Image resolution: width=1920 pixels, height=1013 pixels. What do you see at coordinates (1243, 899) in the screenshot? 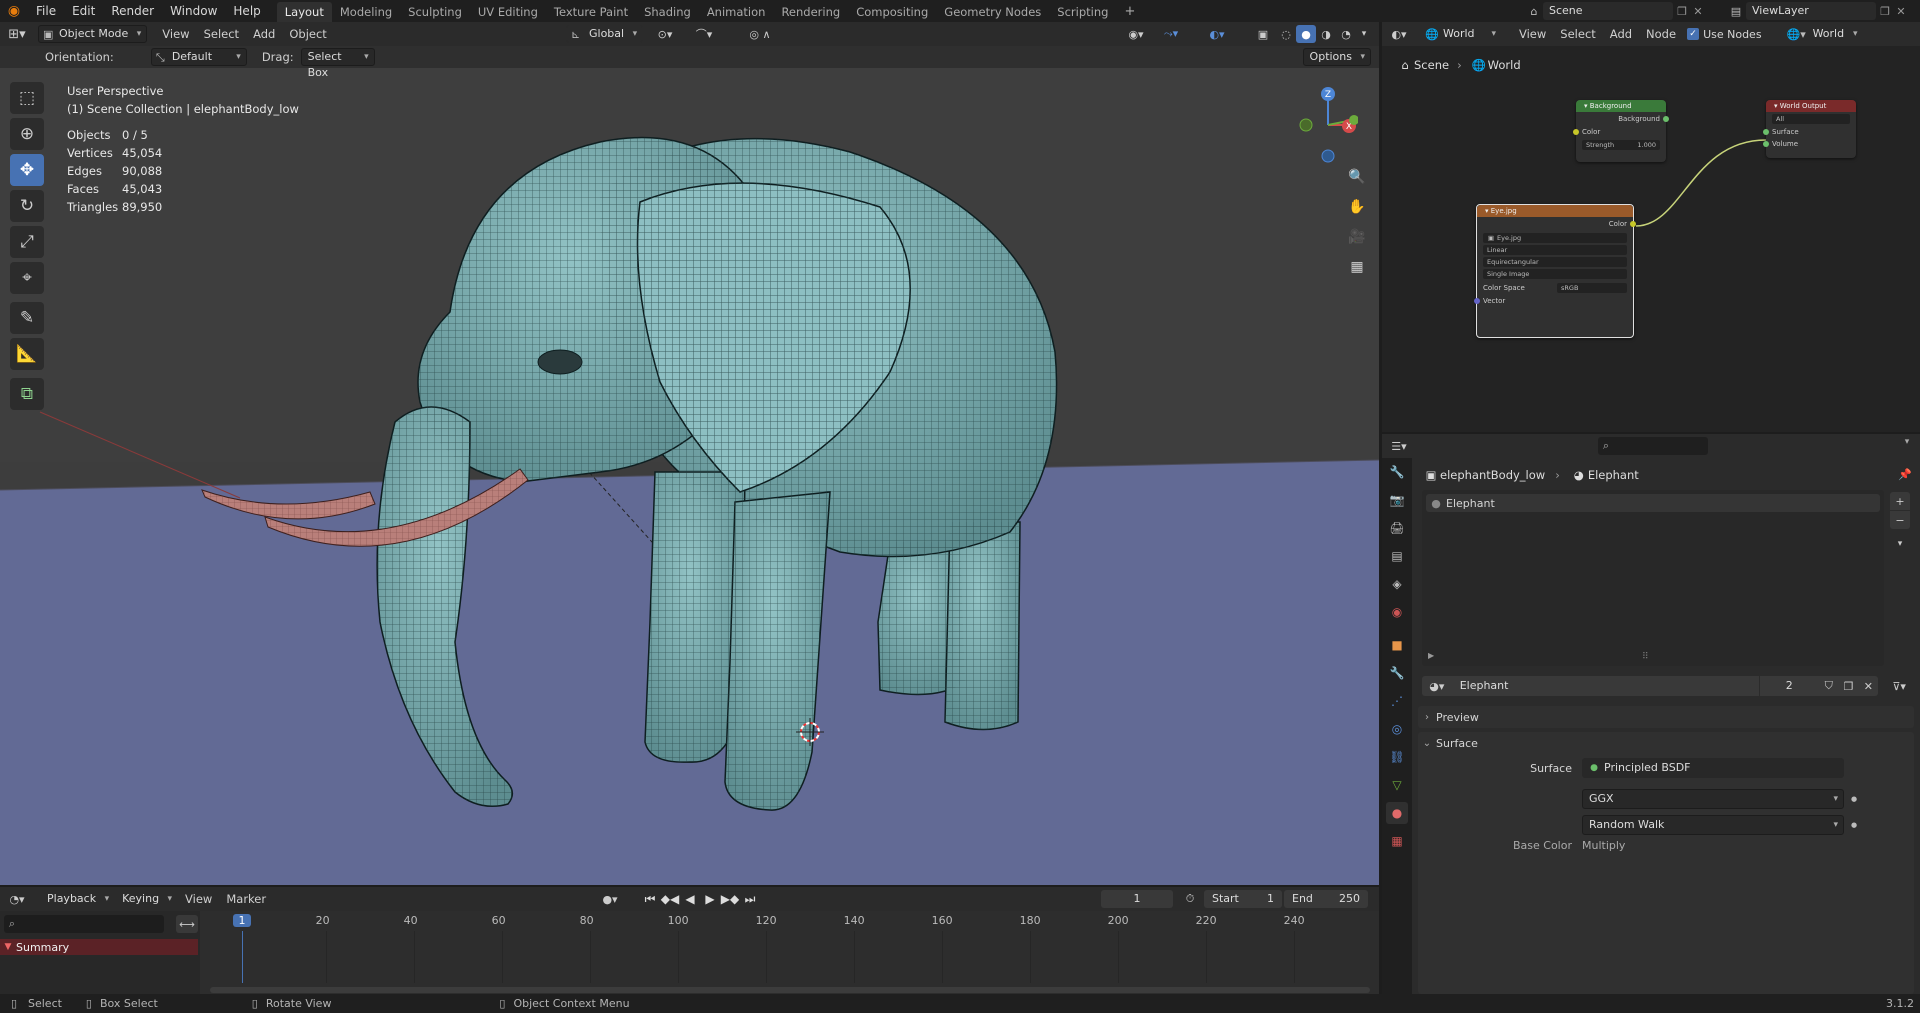
I see `start-frame-field: Start 1` at bounding box center [1243, 899].